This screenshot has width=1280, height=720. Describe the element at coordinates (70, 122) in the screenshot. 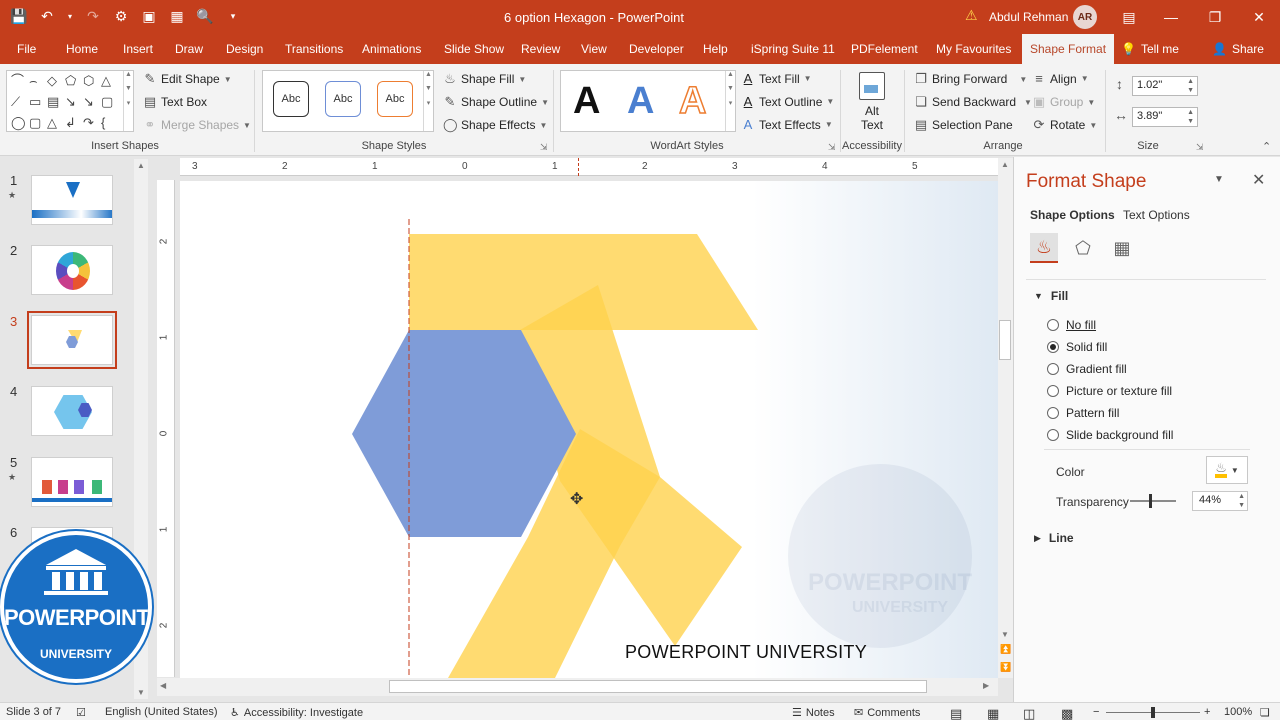

I see `elbow-connector-icon: ↲` at that location.